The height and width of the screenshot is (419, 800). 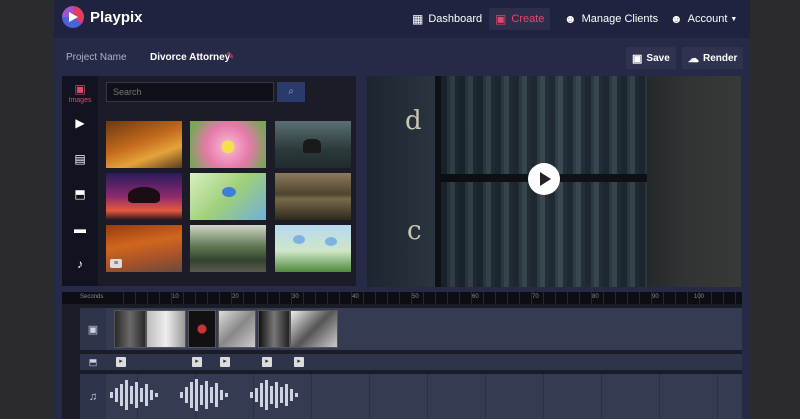 What do you see at coordinates (720, 58) in the screenshot?
I see `render-button-label: Render` at bounding box center [720, 58].